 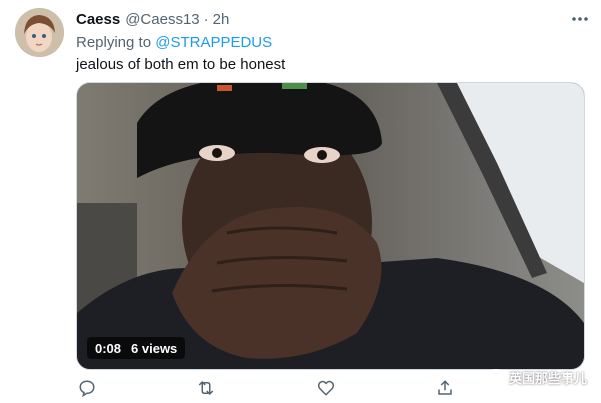 What do you see at coordinates (445, 388) in the screenshot?
I see `share-icon` at bounding box center [445, 388].